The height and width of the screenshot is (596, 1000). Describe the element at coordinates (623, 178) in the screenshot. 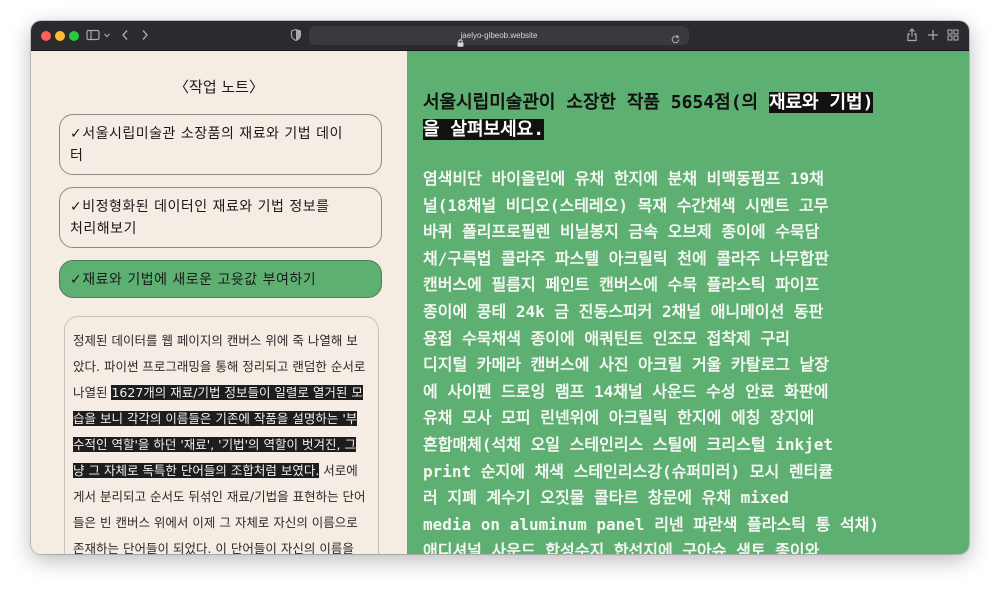

I see `word-line: 염색비단 바이올린에 유채 한지에 분채 비맥동펌프 19채` at that location.